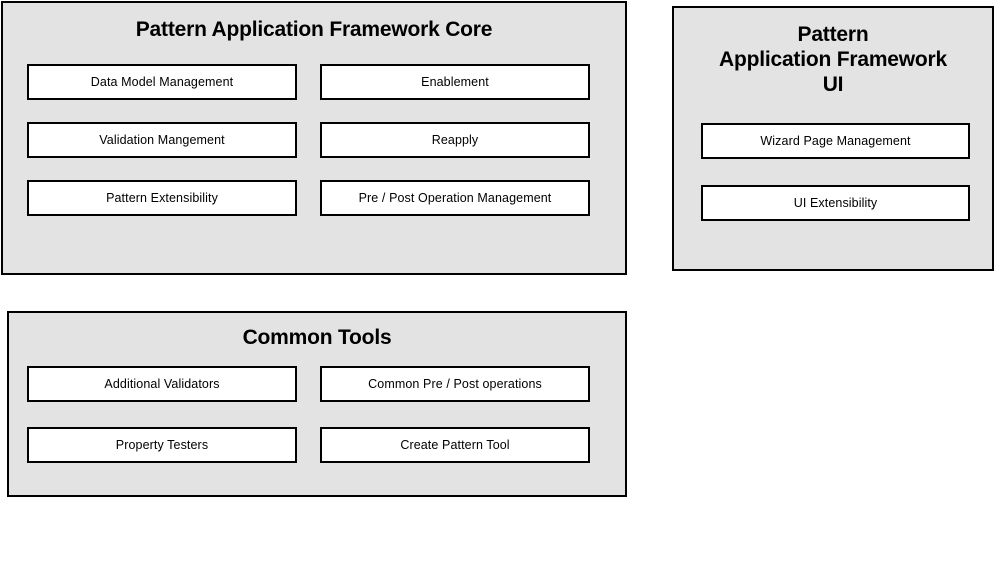 This screenshot has width=995, height=578. I want to click on cell-additional-validators: Additional Validators, so click(162, 384).